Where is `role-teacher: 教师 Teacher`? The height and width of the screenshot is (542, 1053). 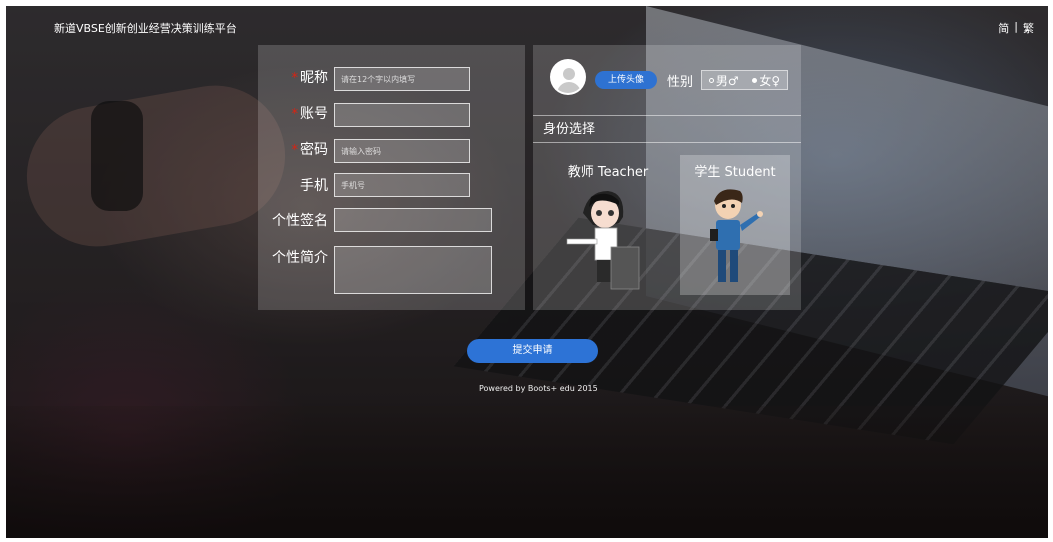 role-teacher: 教师 Teacher is located at coordinates (608, 225).